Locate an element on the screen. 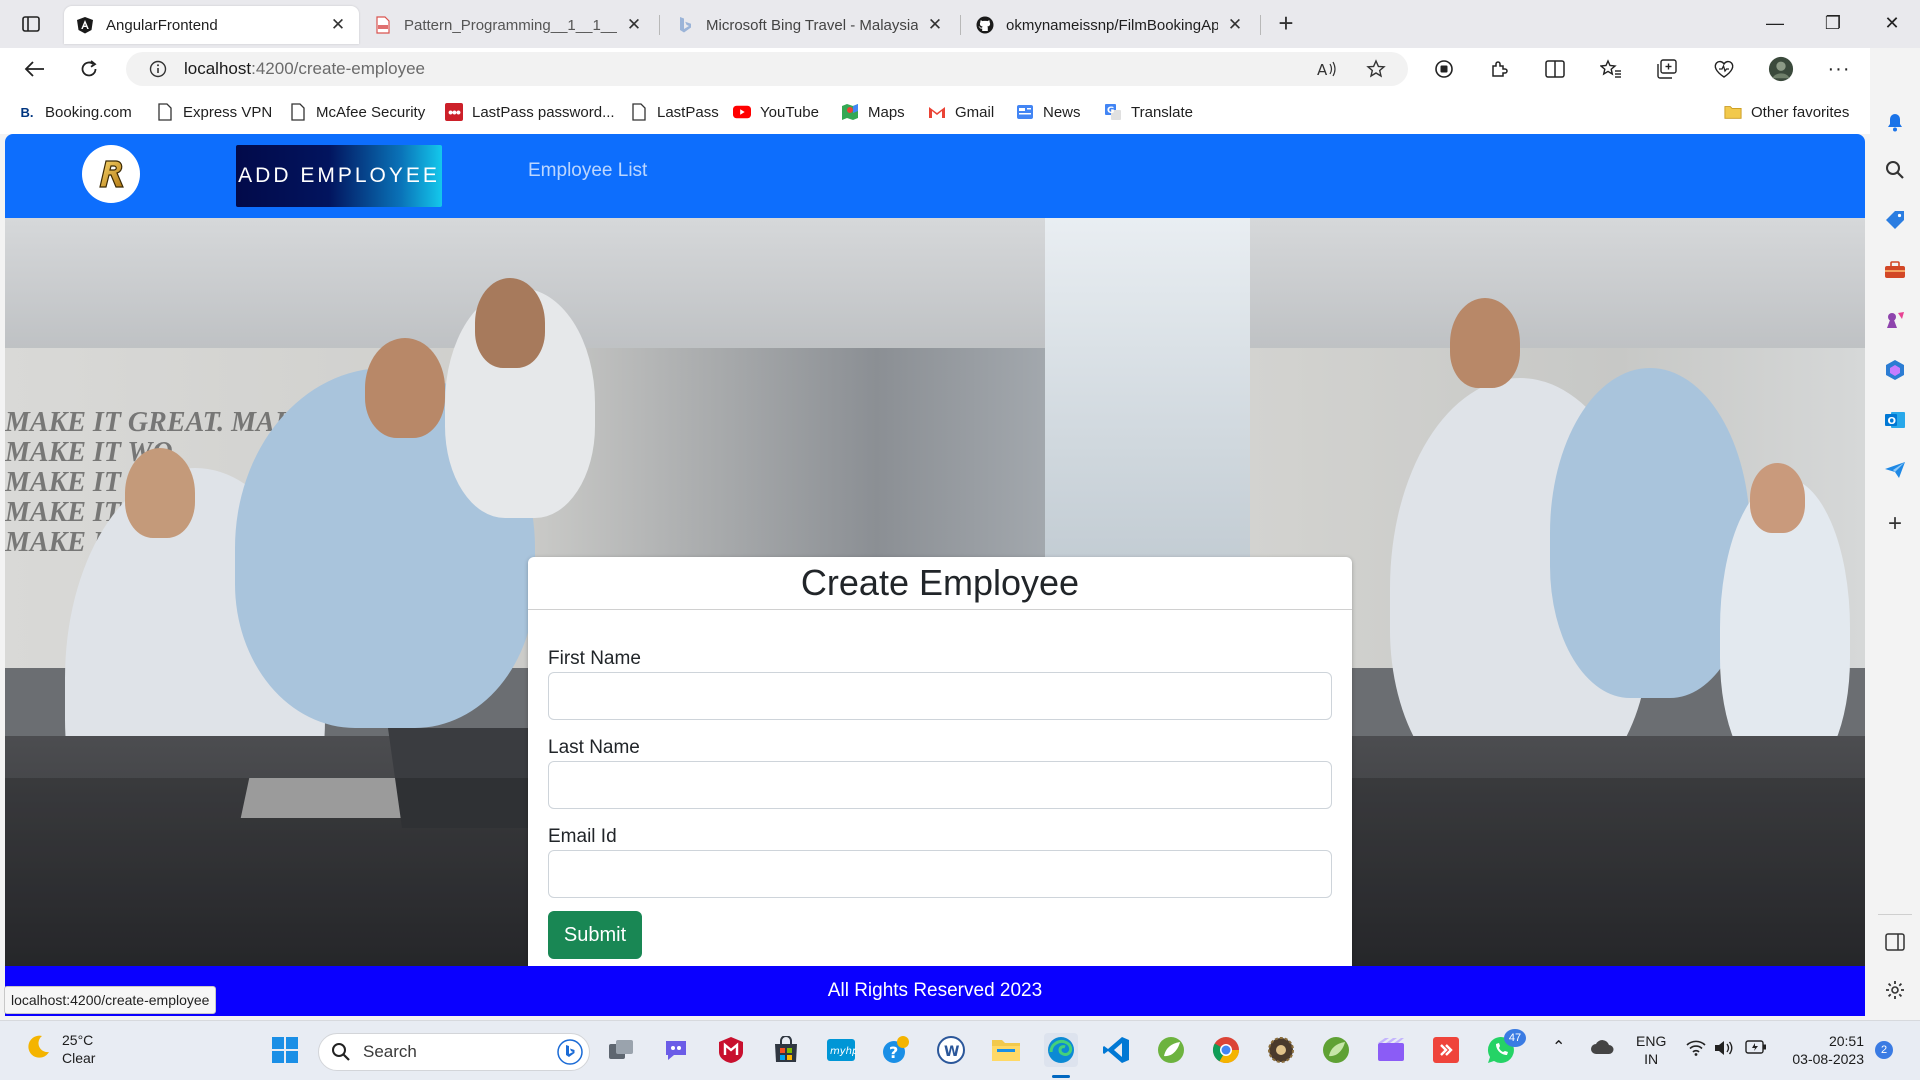  sidebar-settings-gear-icon is located at coordinates (1895, 990).